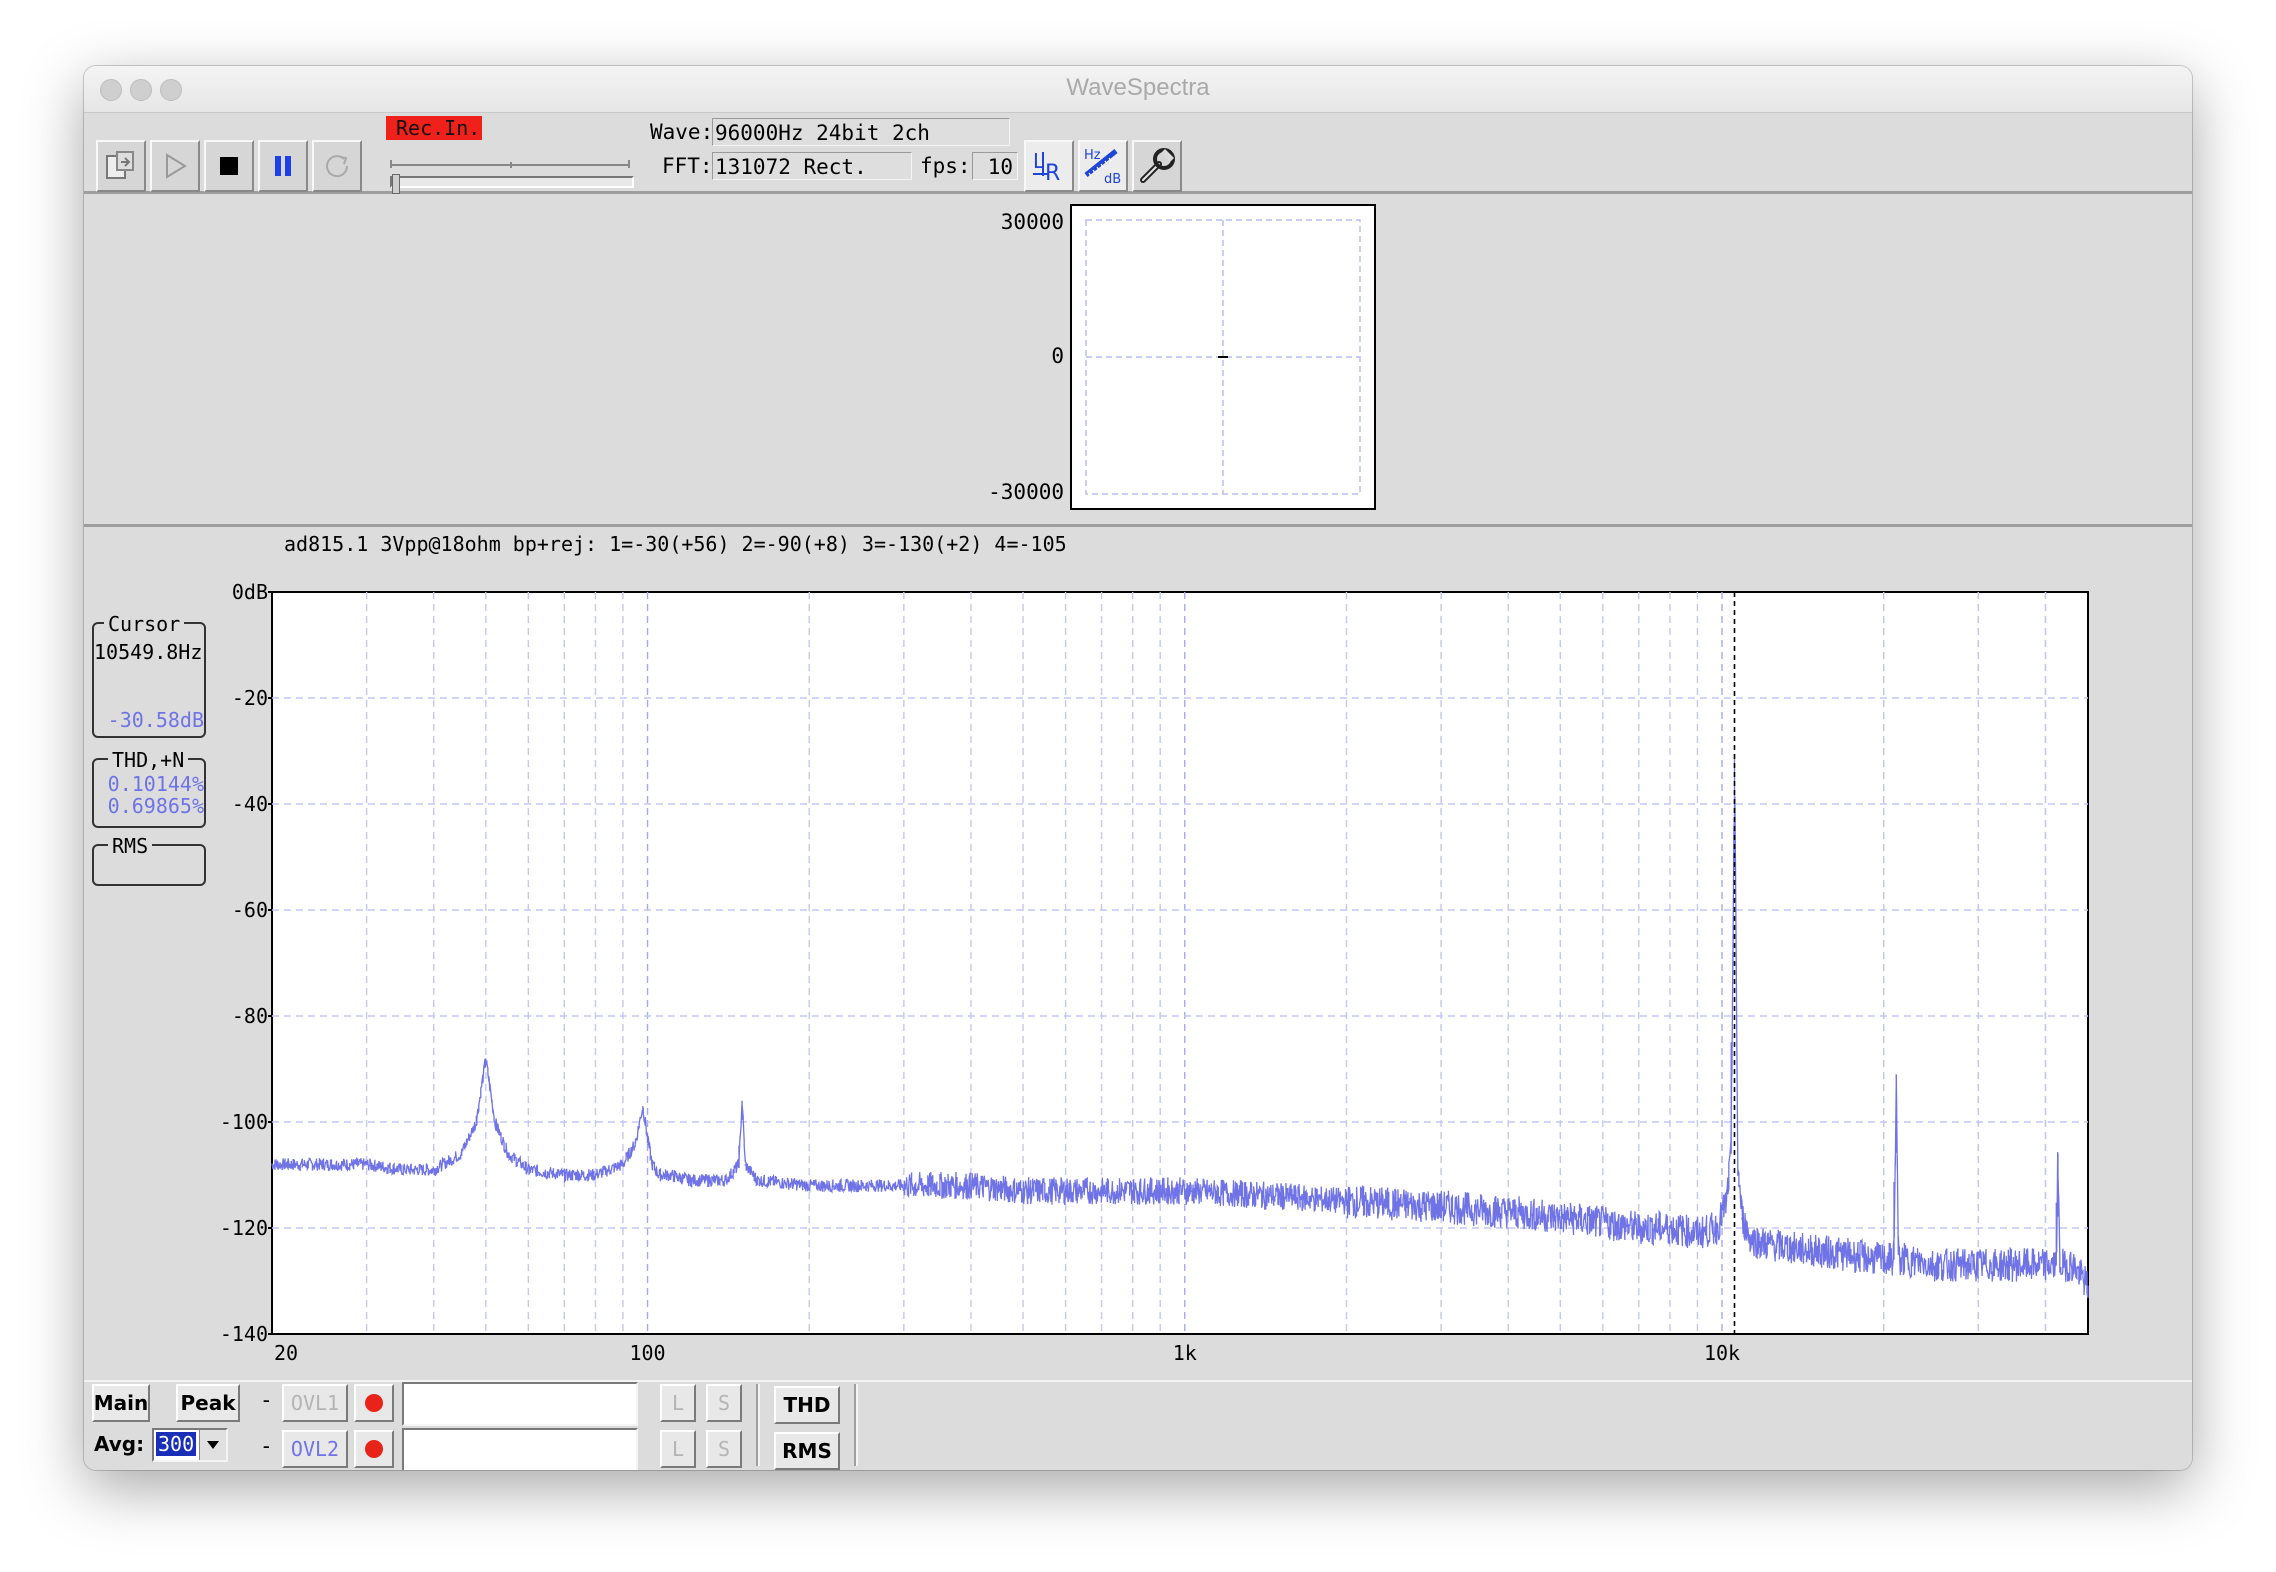 The image size is (2276, 1572). What do you see at coordinates (315, 1403) in the screenshot?
I see `ovl1-button: OVL1` at bounding box center [315, 1403].